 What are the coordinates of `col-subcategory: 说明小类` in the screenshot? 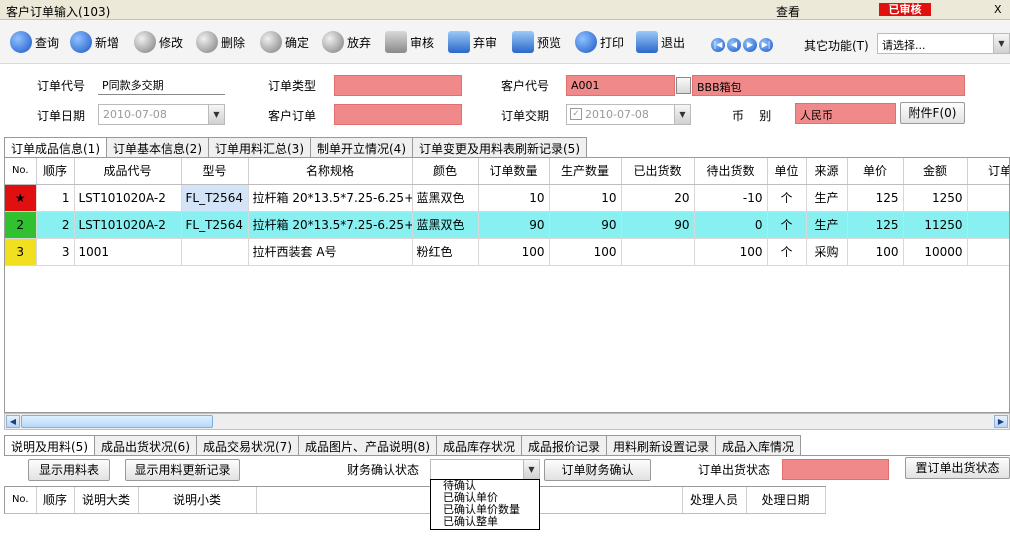 It's located at (197, 500).